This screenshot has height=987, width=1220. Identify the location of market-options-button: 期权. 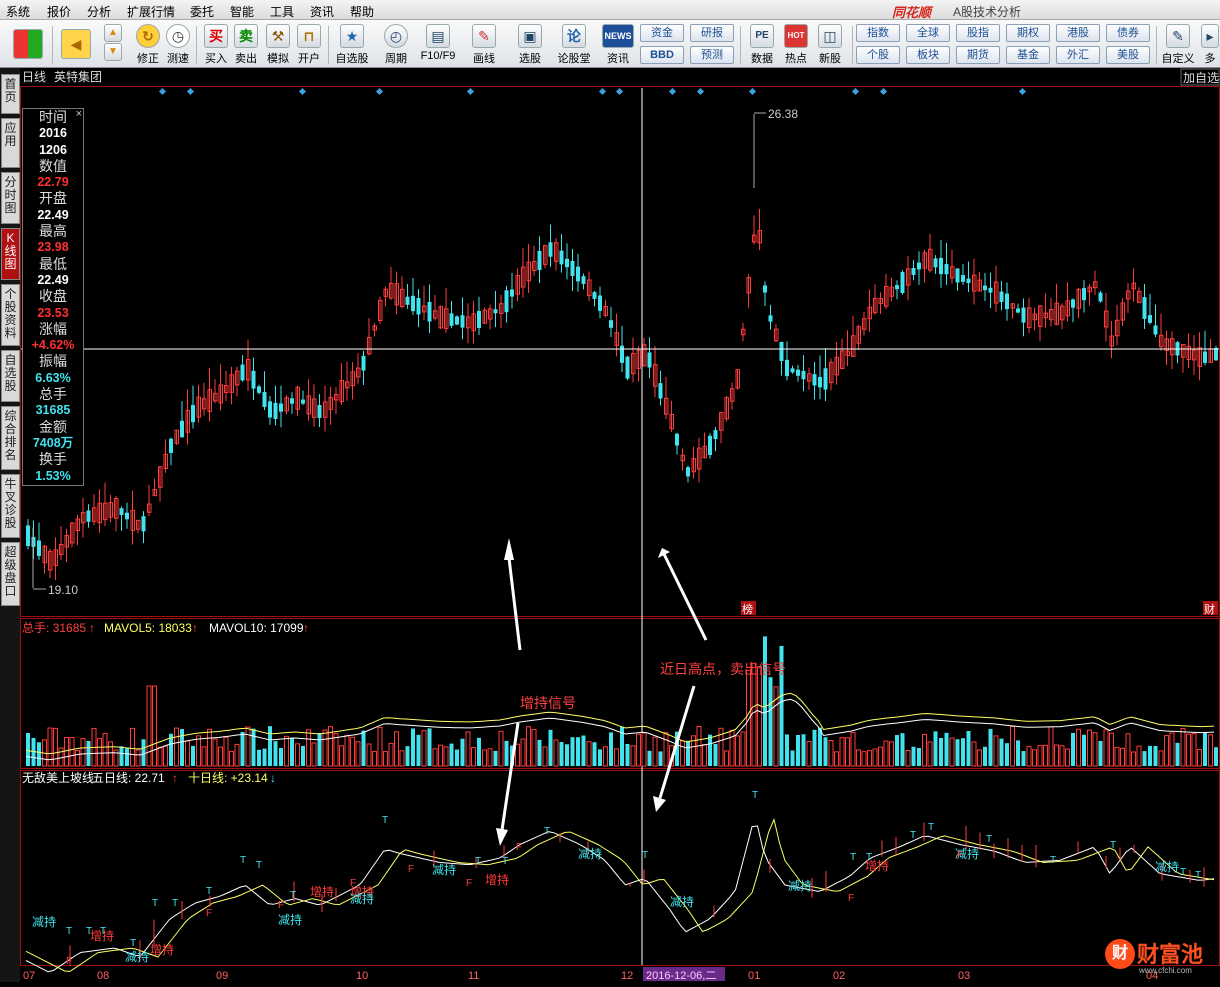
(1028, 33).